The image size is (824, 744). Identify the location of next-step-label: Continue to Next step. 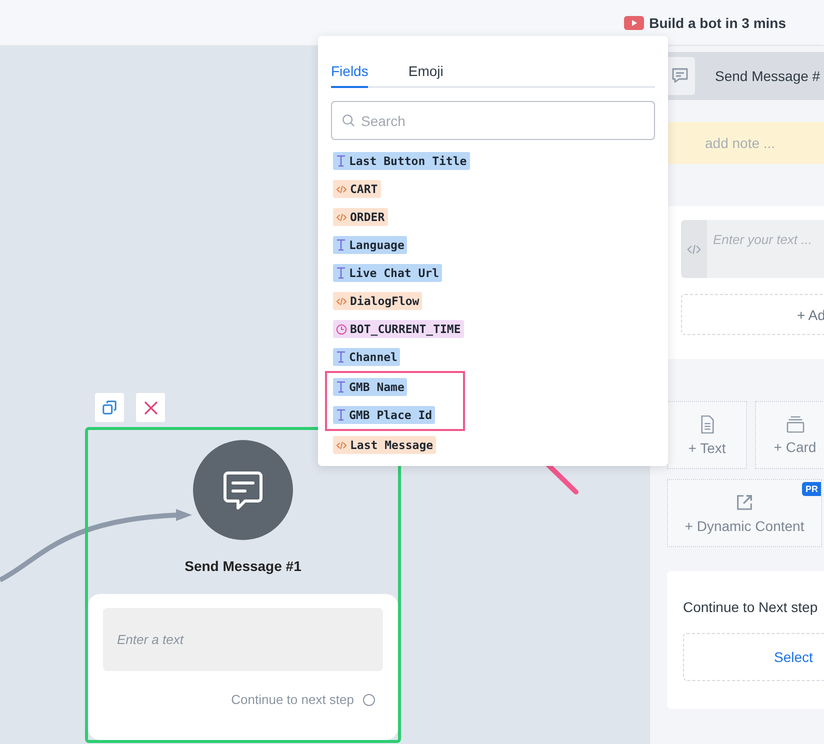
(751, 607).